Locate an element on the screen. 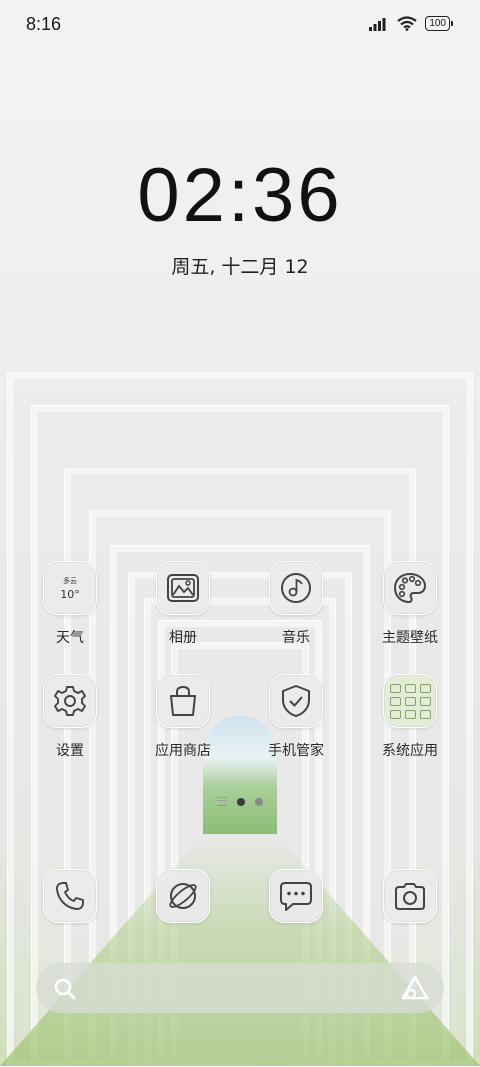  app-label: 主题壁纸 is located at coordinates (410, 638).